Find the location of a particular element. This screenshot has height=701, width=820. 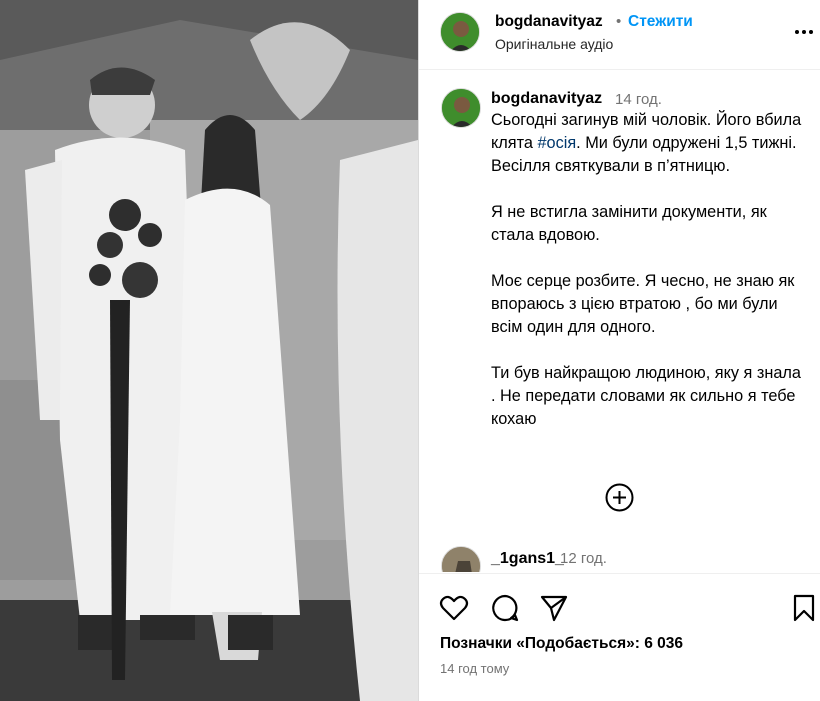

more-icon is located at coordinates (804, 32).